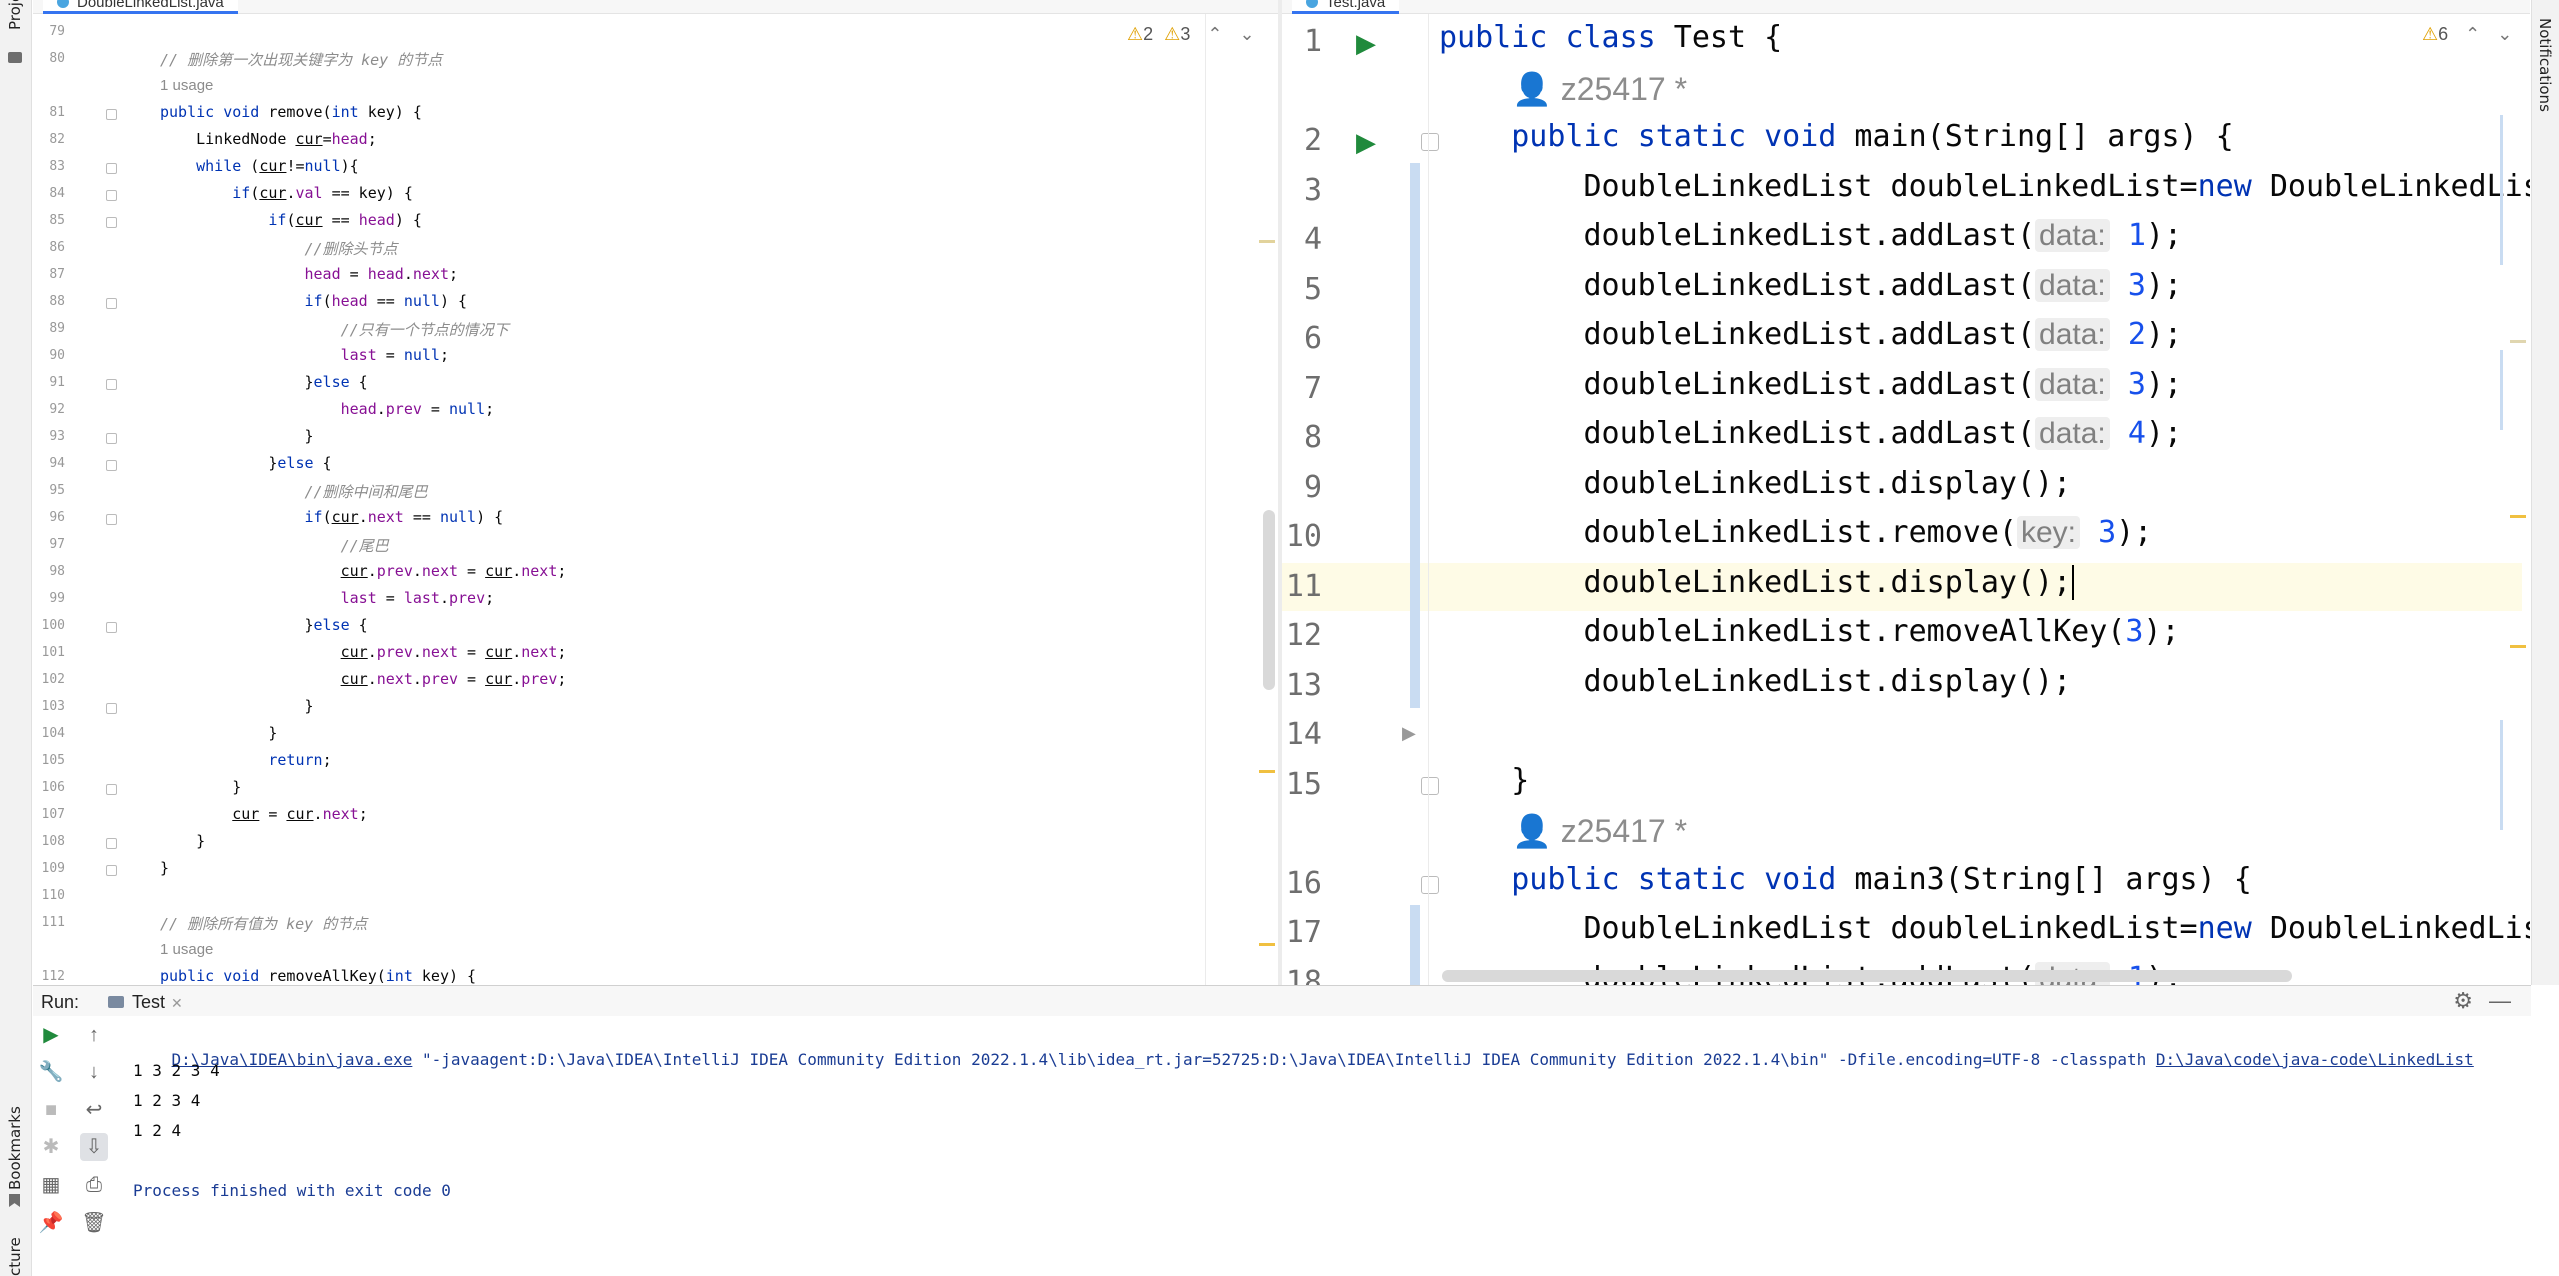  What do you see at coordinates (51, 1185) in the screenshot?
I see `layout-icon: ▦` at bounding box center [51, 1185].